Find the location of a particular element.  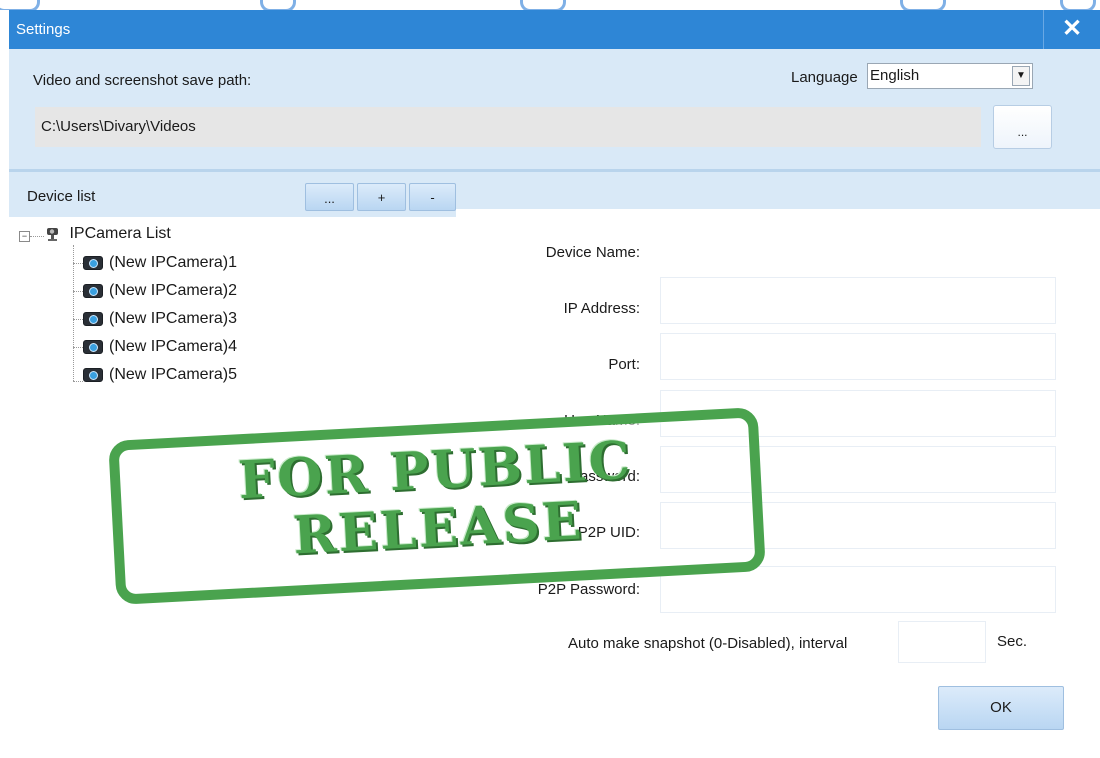

language-label: Language is located at coordinates (824, 77).